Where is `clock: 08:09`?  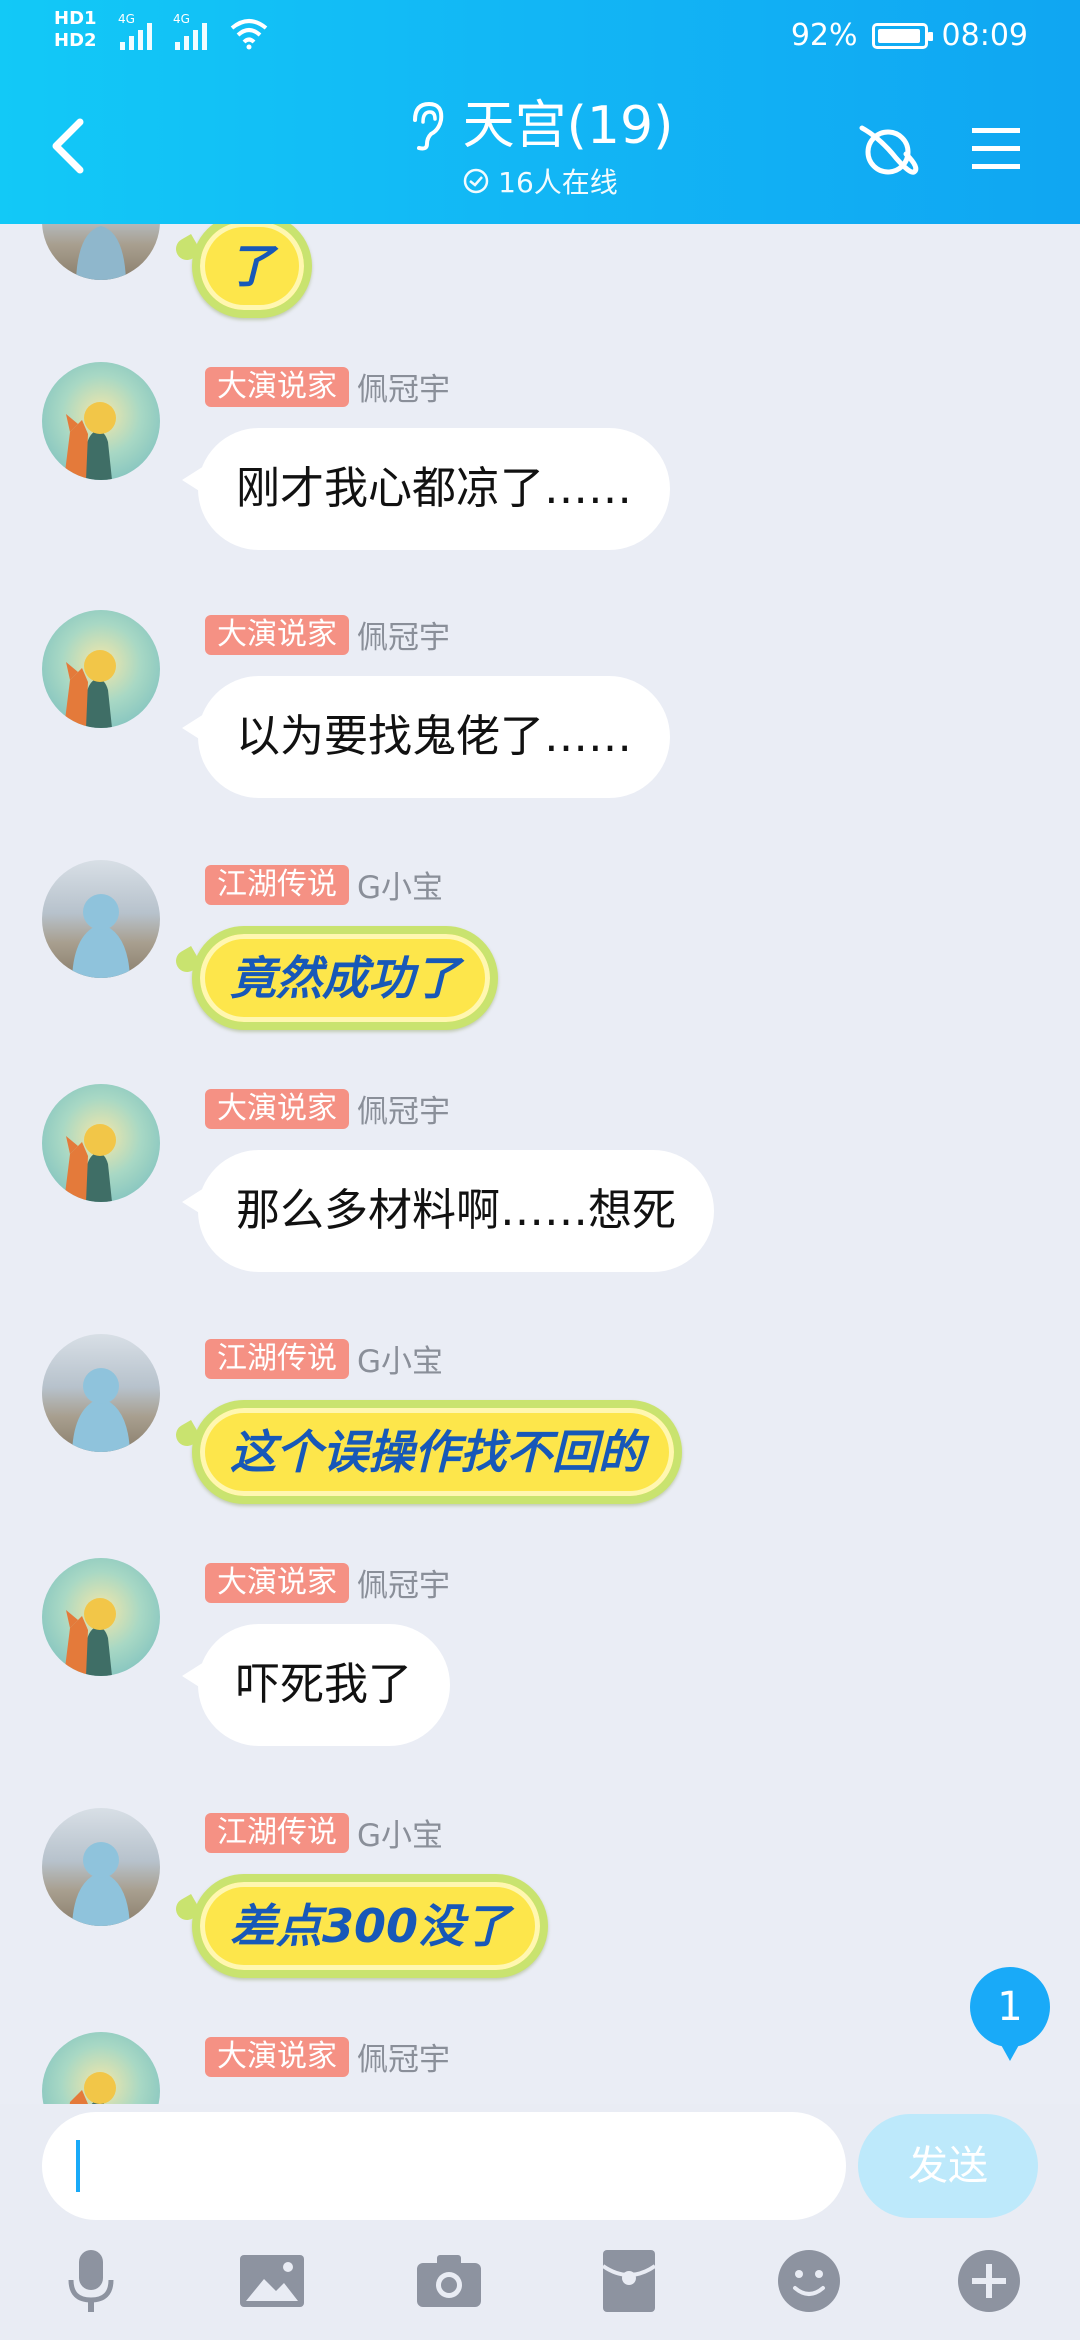 clock: 08:09 is located at coordinates (984, 35).